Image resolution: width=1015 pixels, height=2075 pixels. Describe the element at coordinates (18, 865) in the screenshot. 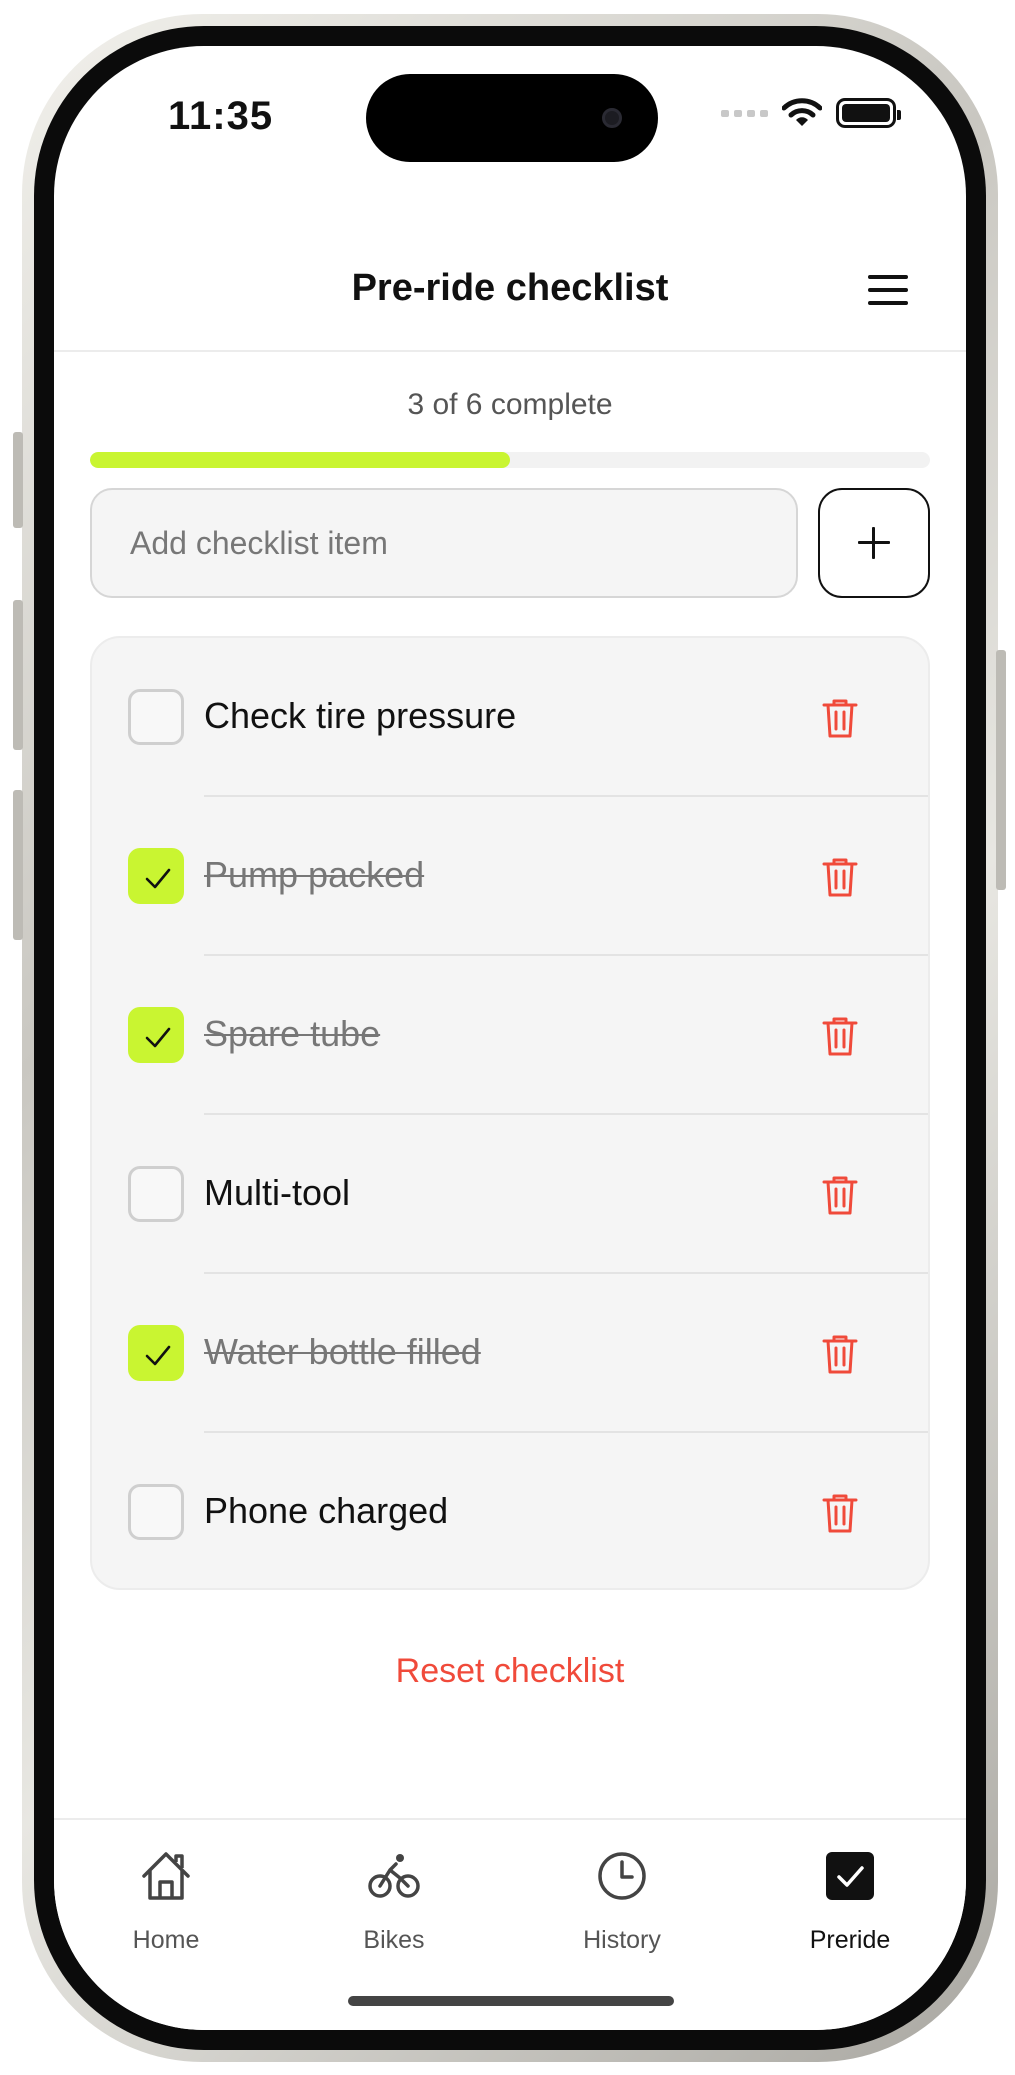

I see `volume-down-button` at that location.